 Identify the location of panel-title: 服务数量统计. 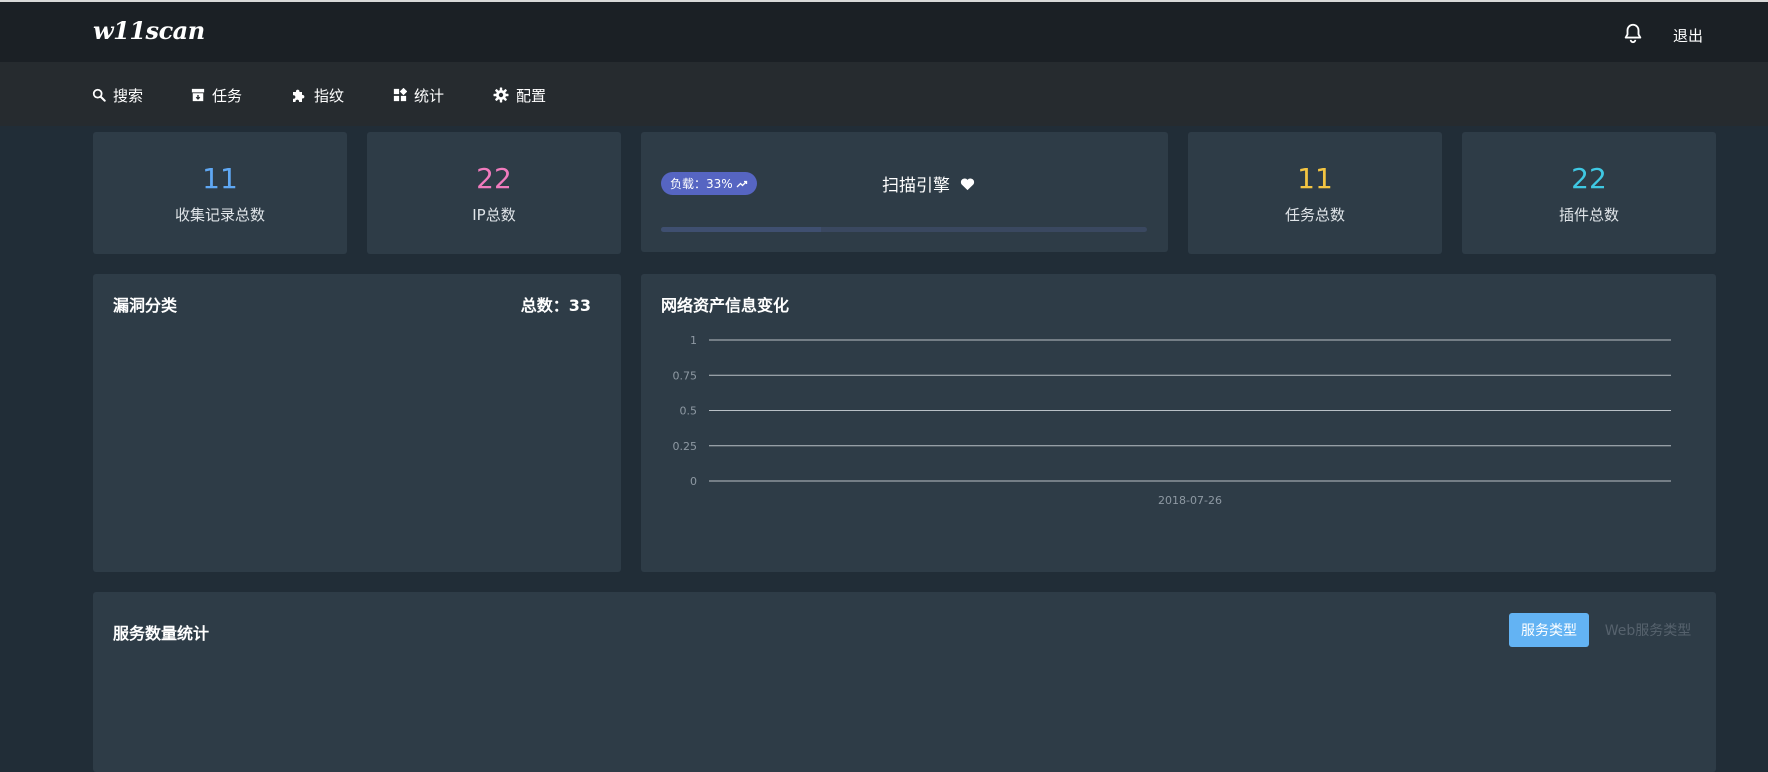
(161, 633).